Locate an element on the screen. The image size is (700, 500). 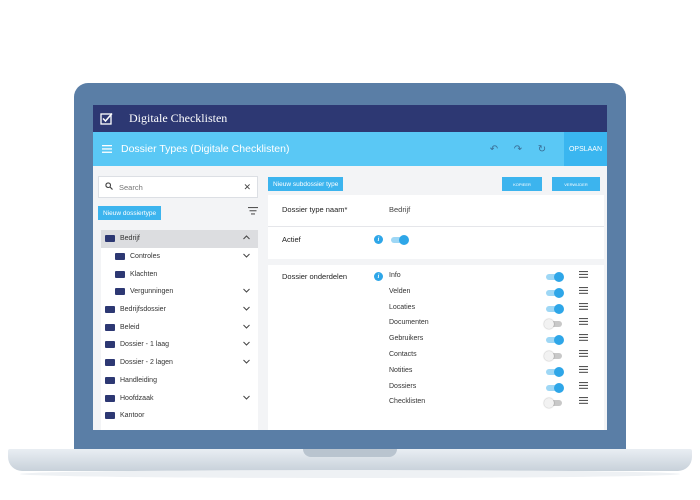
tree-item: Klachten is located at coordinates (179, 274).